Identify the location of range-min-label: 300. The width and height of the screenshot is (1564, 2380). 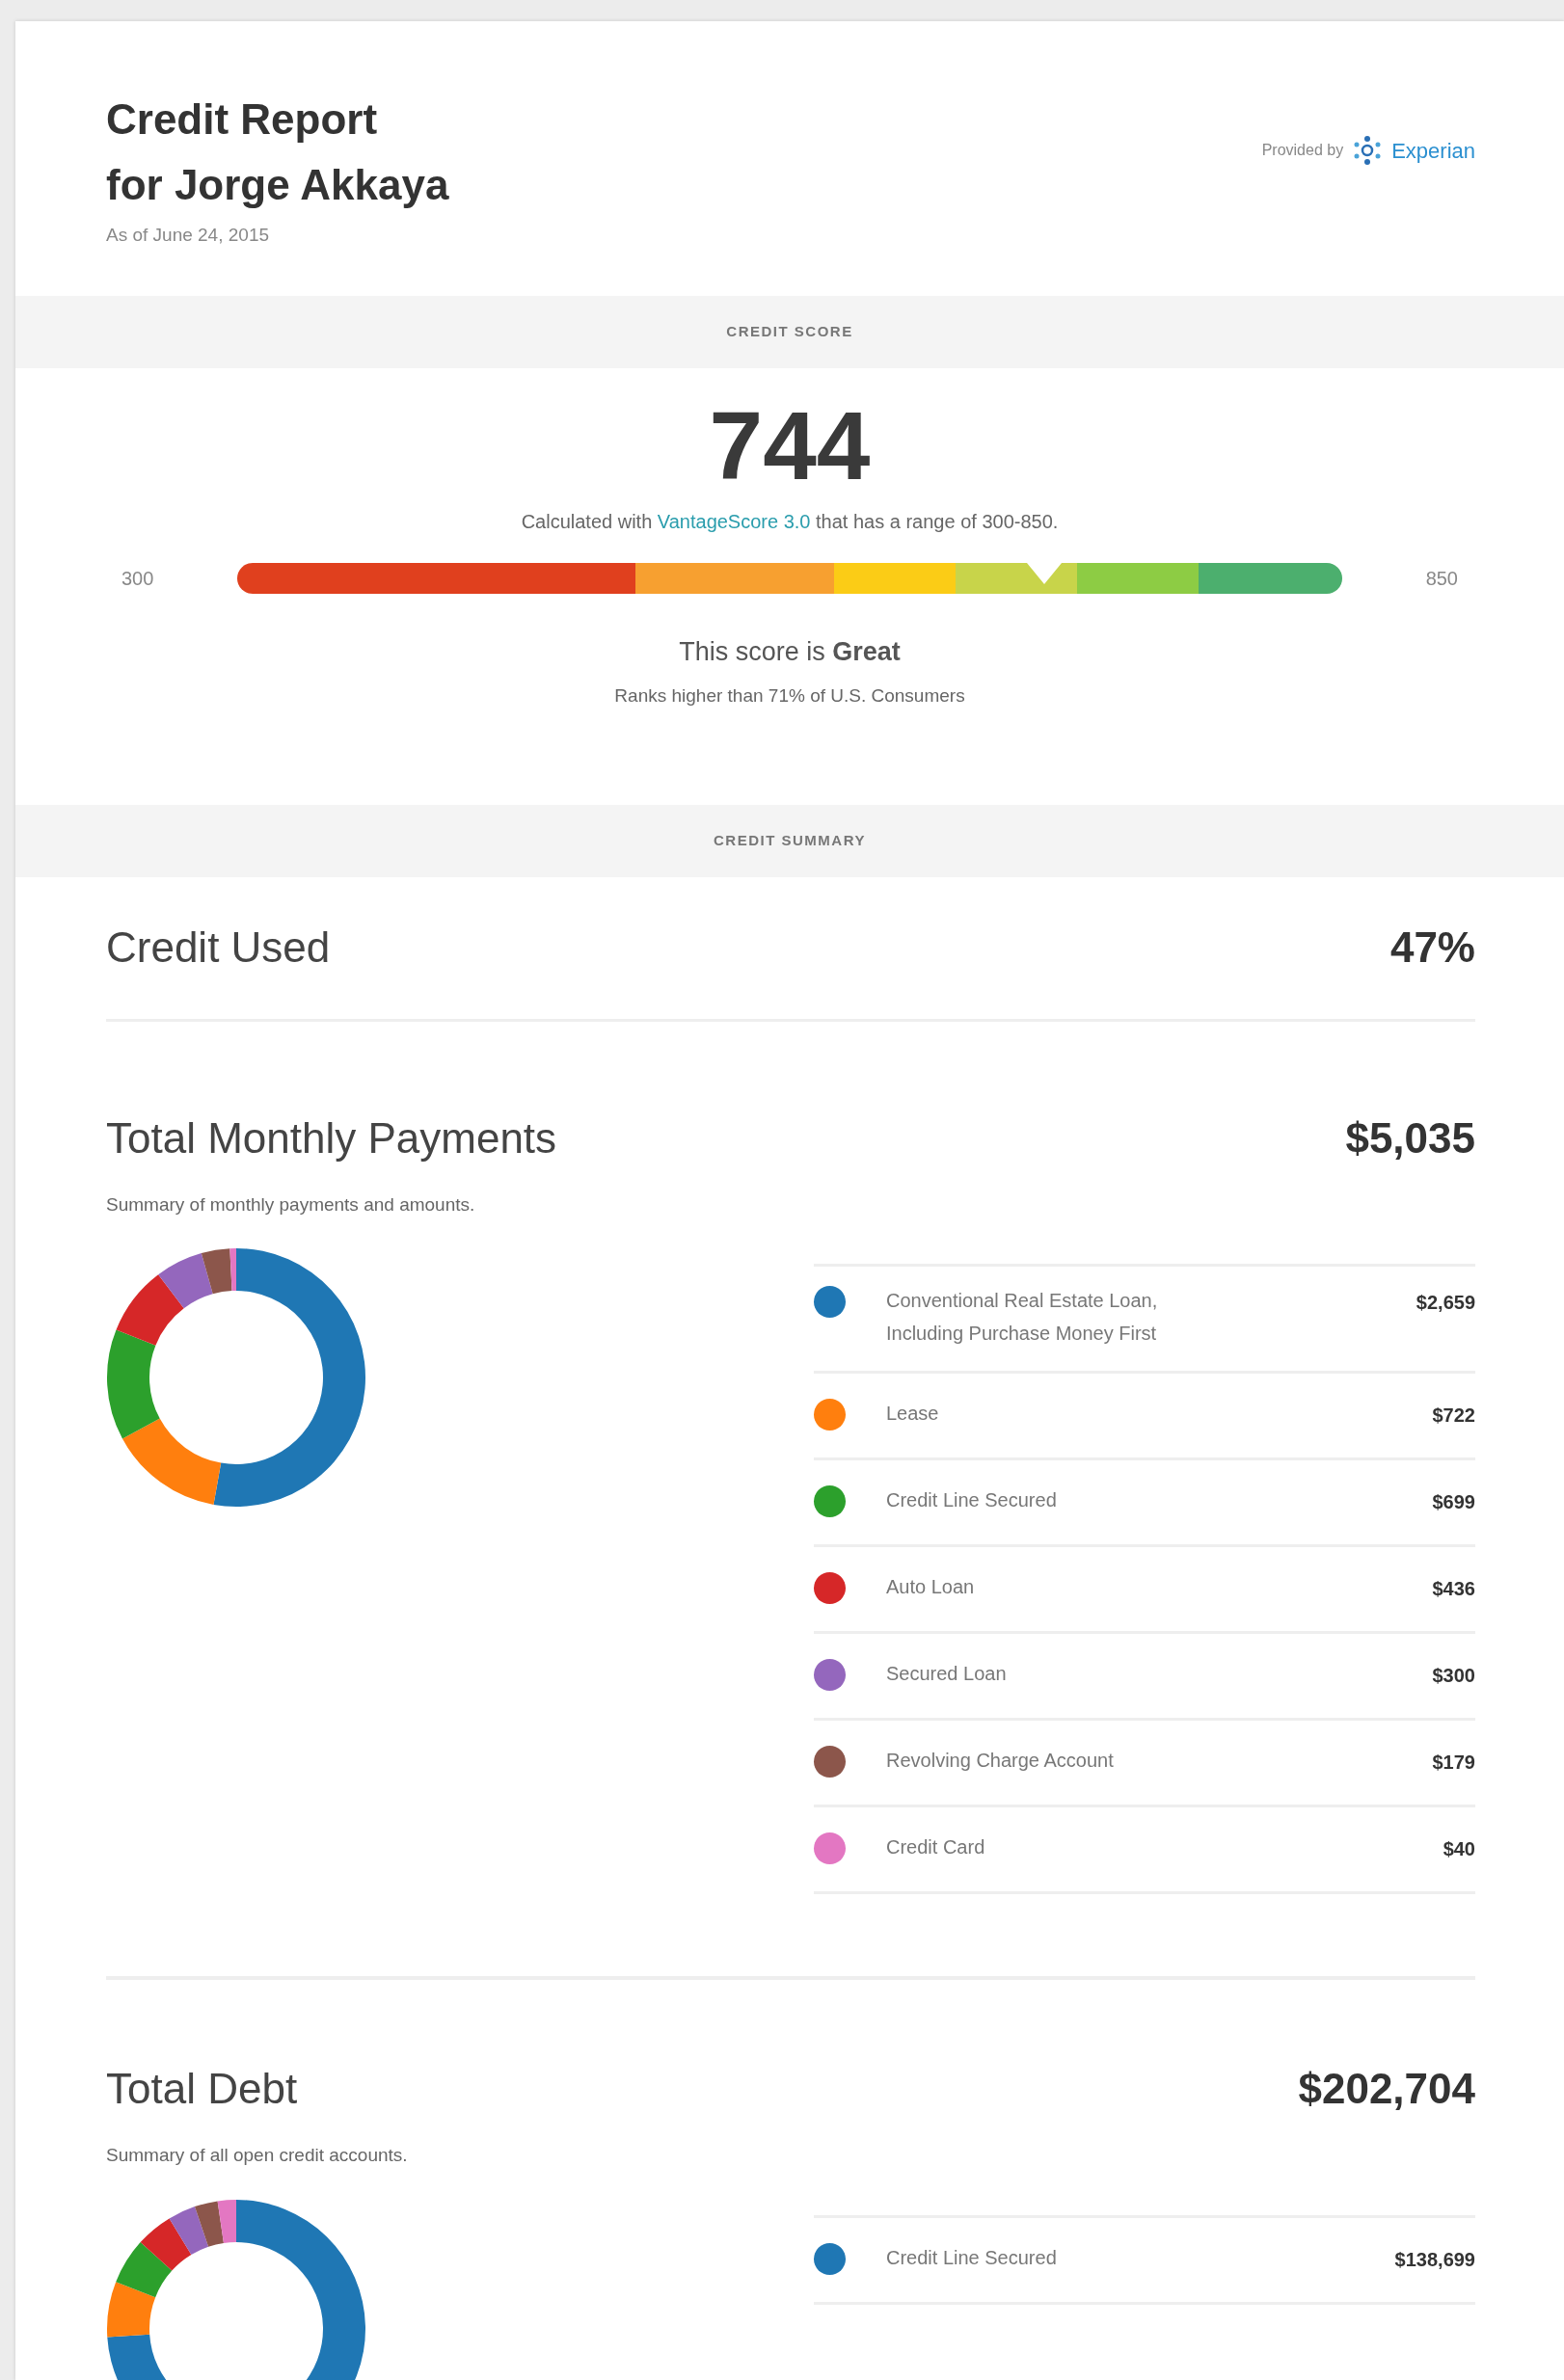
(138, 578).